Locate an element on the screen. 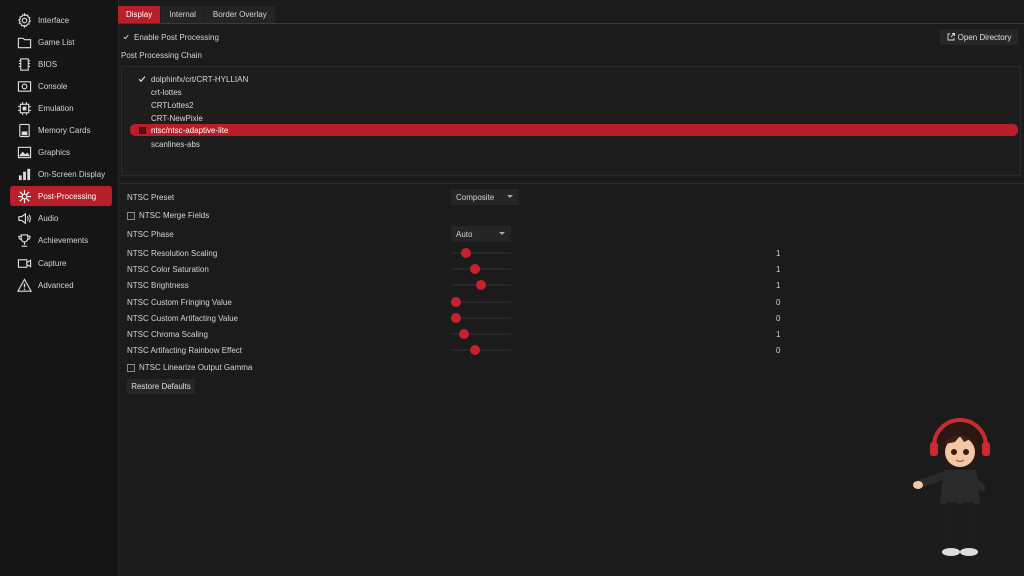 The image size is (1024, 576). ntsc-brightness-slider is located at coordinates (481, 285).